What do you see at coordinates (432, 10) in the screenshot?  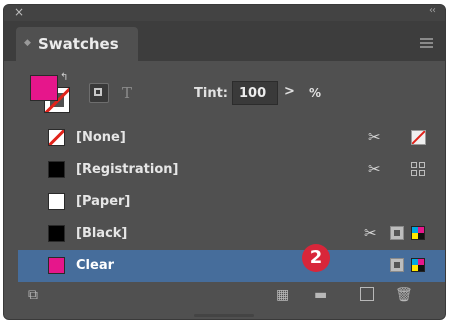 I see `collapse-panel-icon: ‹‹` at bounding box center [432, 10].